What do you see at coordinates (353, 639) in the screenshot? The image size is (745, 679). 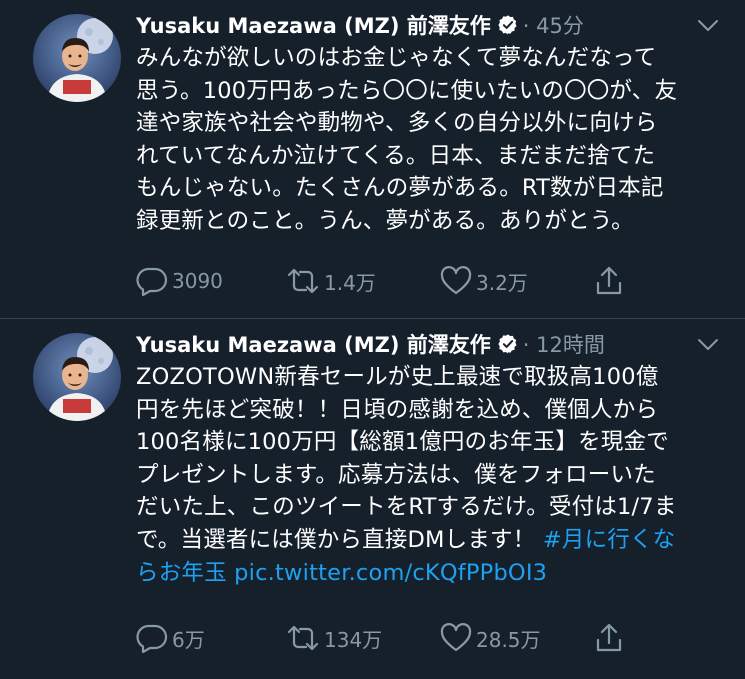 I see `retweet-count: 134万` at bounding box center [353, 639].